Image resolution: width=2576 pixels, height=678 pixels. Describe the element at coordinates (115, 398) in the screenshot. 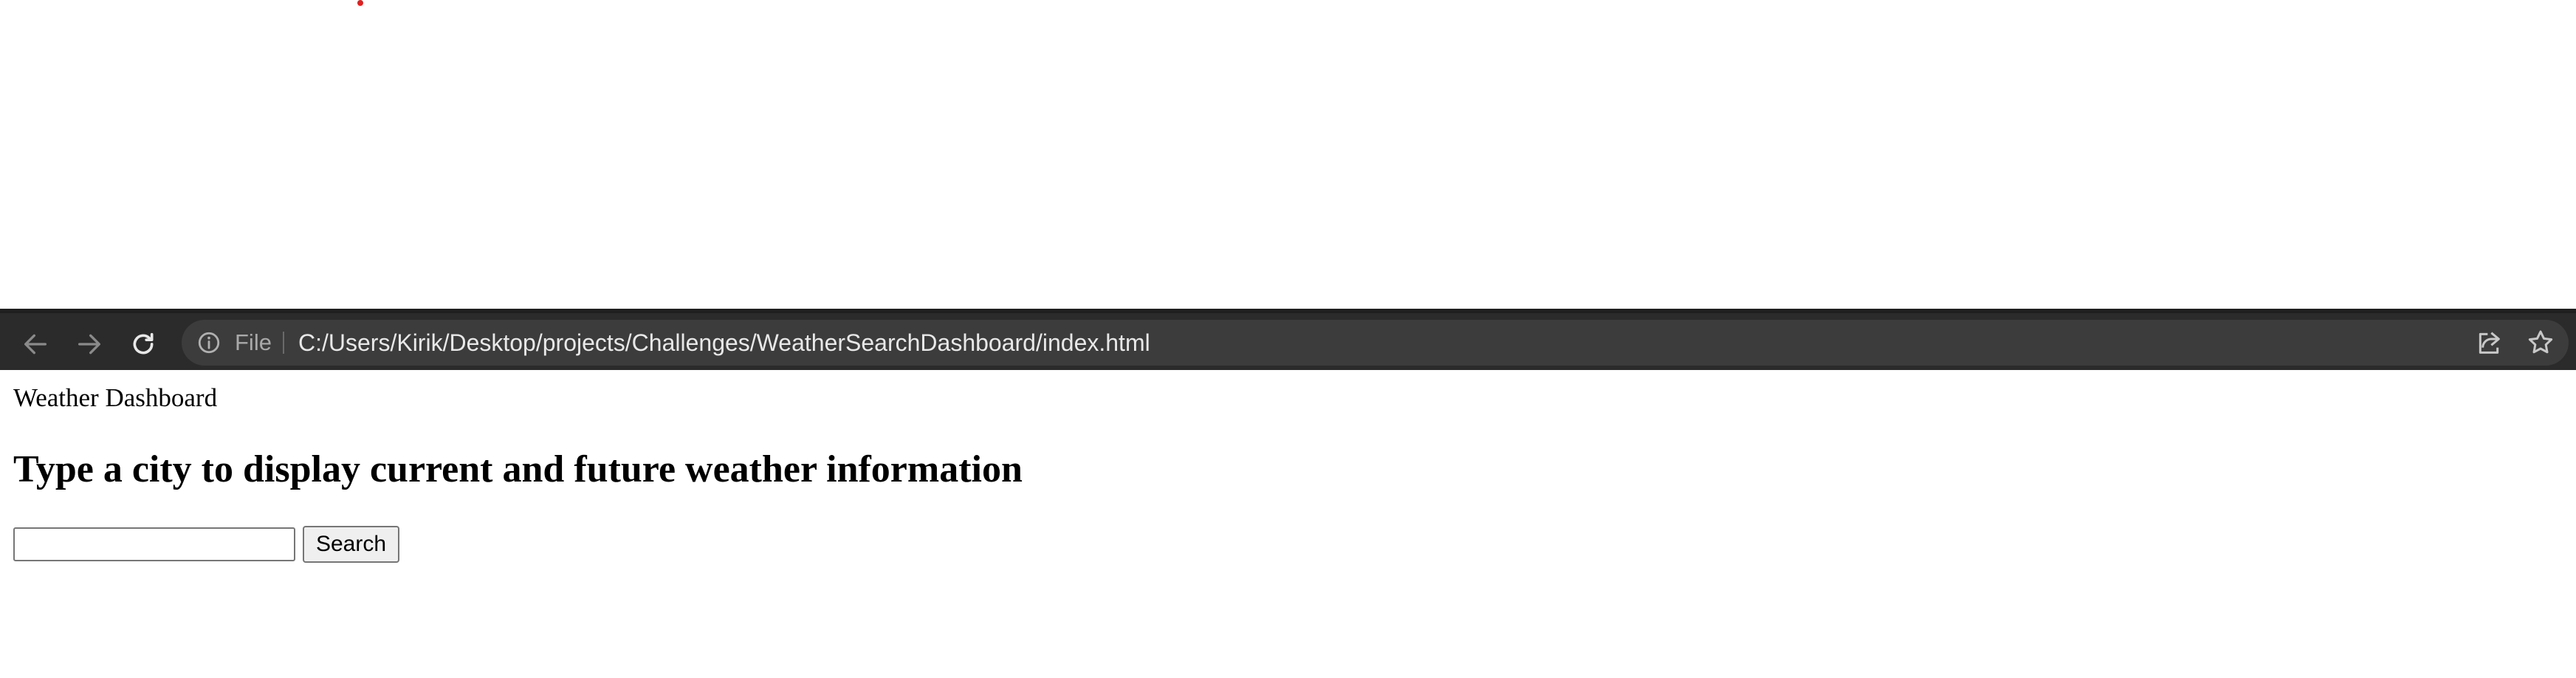

I see `site-title: Weather Dashboard` at that location.